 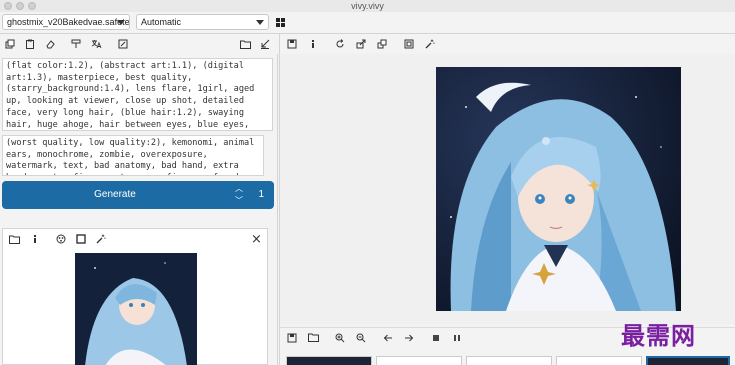 What do you see at coordinates (96, 44) in the screenshot?
I see `translate-icon` at bounding box center [96, 44].